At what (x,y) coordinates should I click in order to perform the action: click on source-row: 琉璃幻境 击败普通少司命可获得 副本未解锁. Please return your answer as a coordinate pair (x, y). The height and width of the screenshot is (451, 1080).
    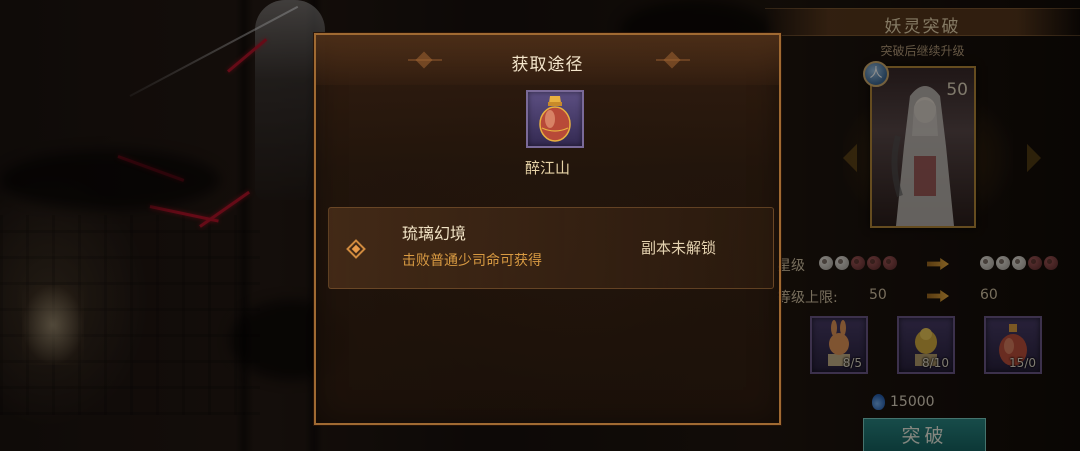
    Looking at the image, I should click on (551, 248).